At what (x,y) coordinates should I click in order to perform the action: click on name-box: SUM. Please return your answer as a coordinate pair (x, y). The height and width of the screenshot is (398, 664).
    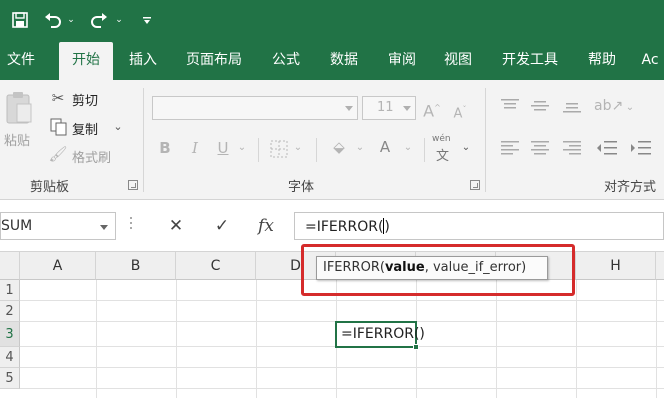
    Looking at the image, I should click on (58, 226).